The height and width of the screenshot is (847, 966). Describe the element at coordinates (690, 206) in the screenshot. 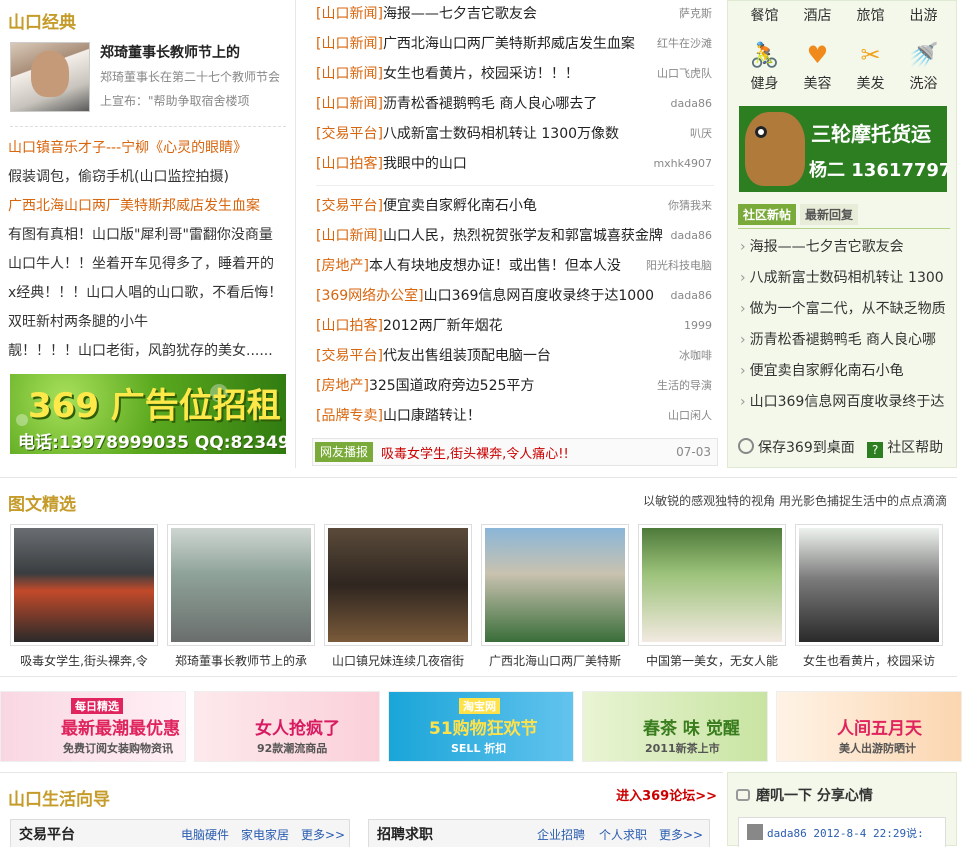

I see `news-author: 你猜我来` at that location.